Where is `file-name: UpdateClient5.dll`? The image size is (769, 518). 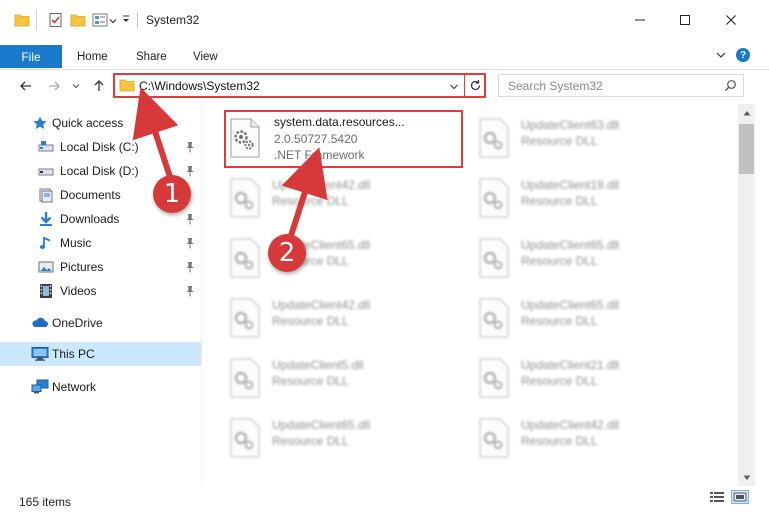 file-name: UpdateClient5.dll is located at coordinates (318, 365).